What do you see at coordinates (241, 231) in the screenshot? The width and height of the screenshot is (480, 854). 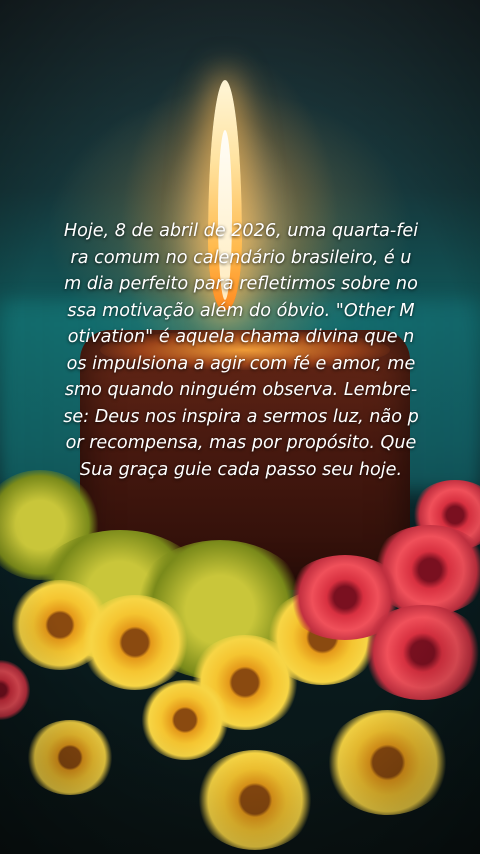 I see `caption-line: Hoje, 8 de abril de 2026, uma quarta-fei` at bounding box center [241, 231].